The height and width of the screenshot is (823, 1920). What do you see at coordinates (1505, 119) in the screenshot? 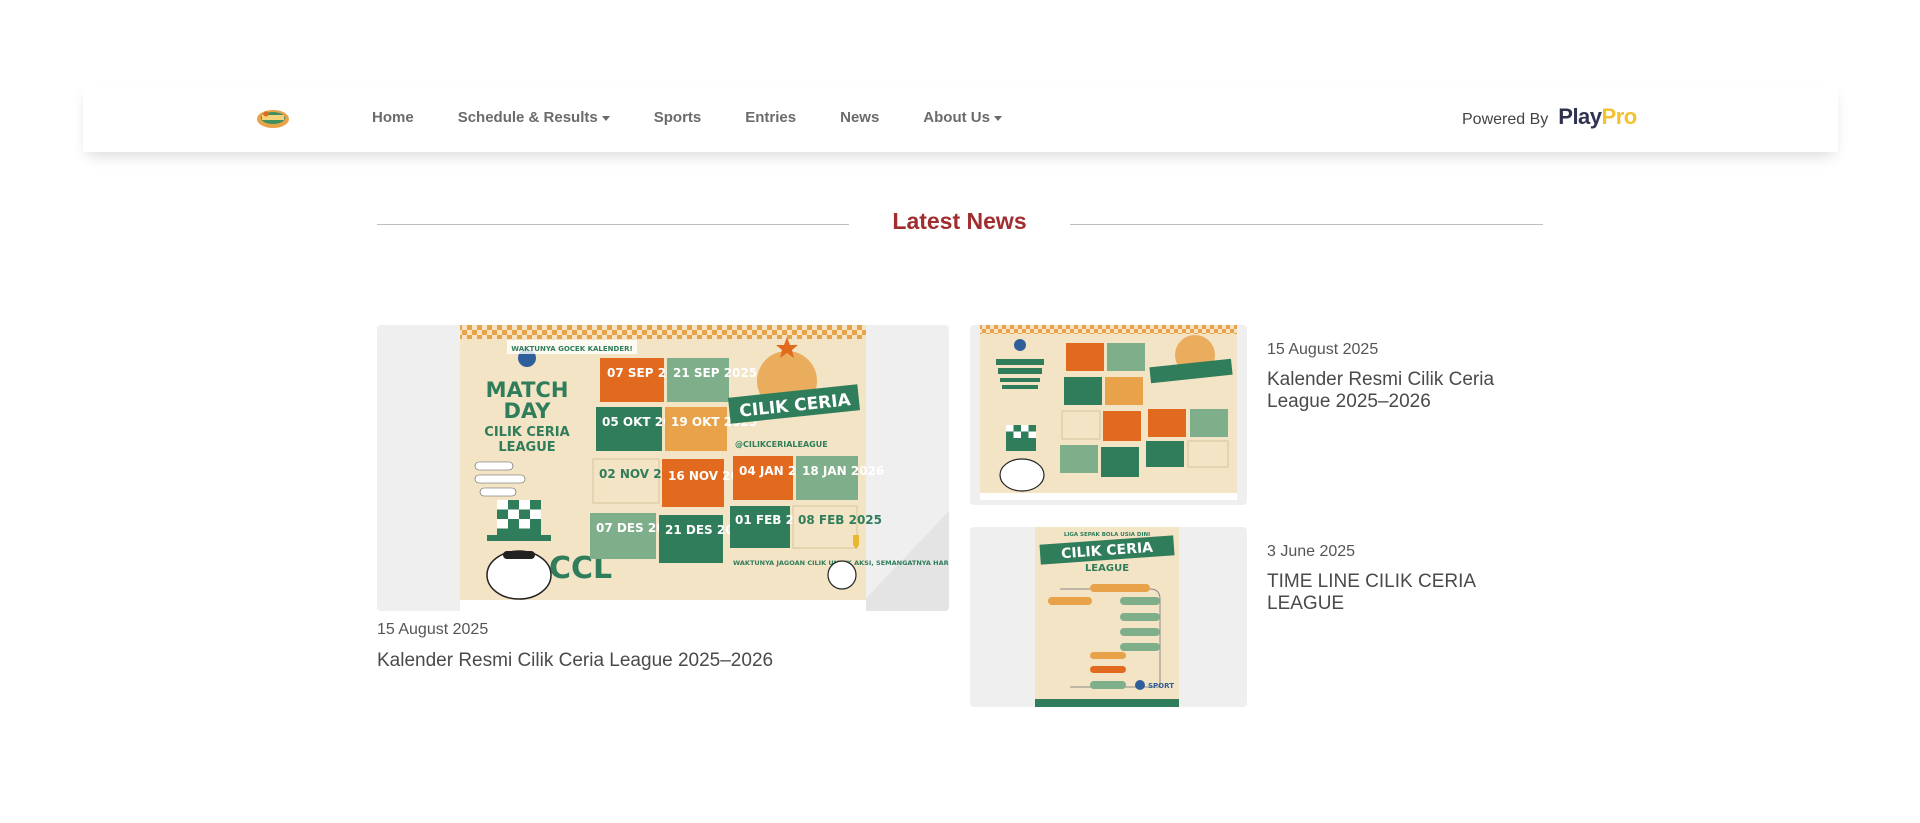
I see `powered-by-label: Powered By` at bounding box center [1505, 119].